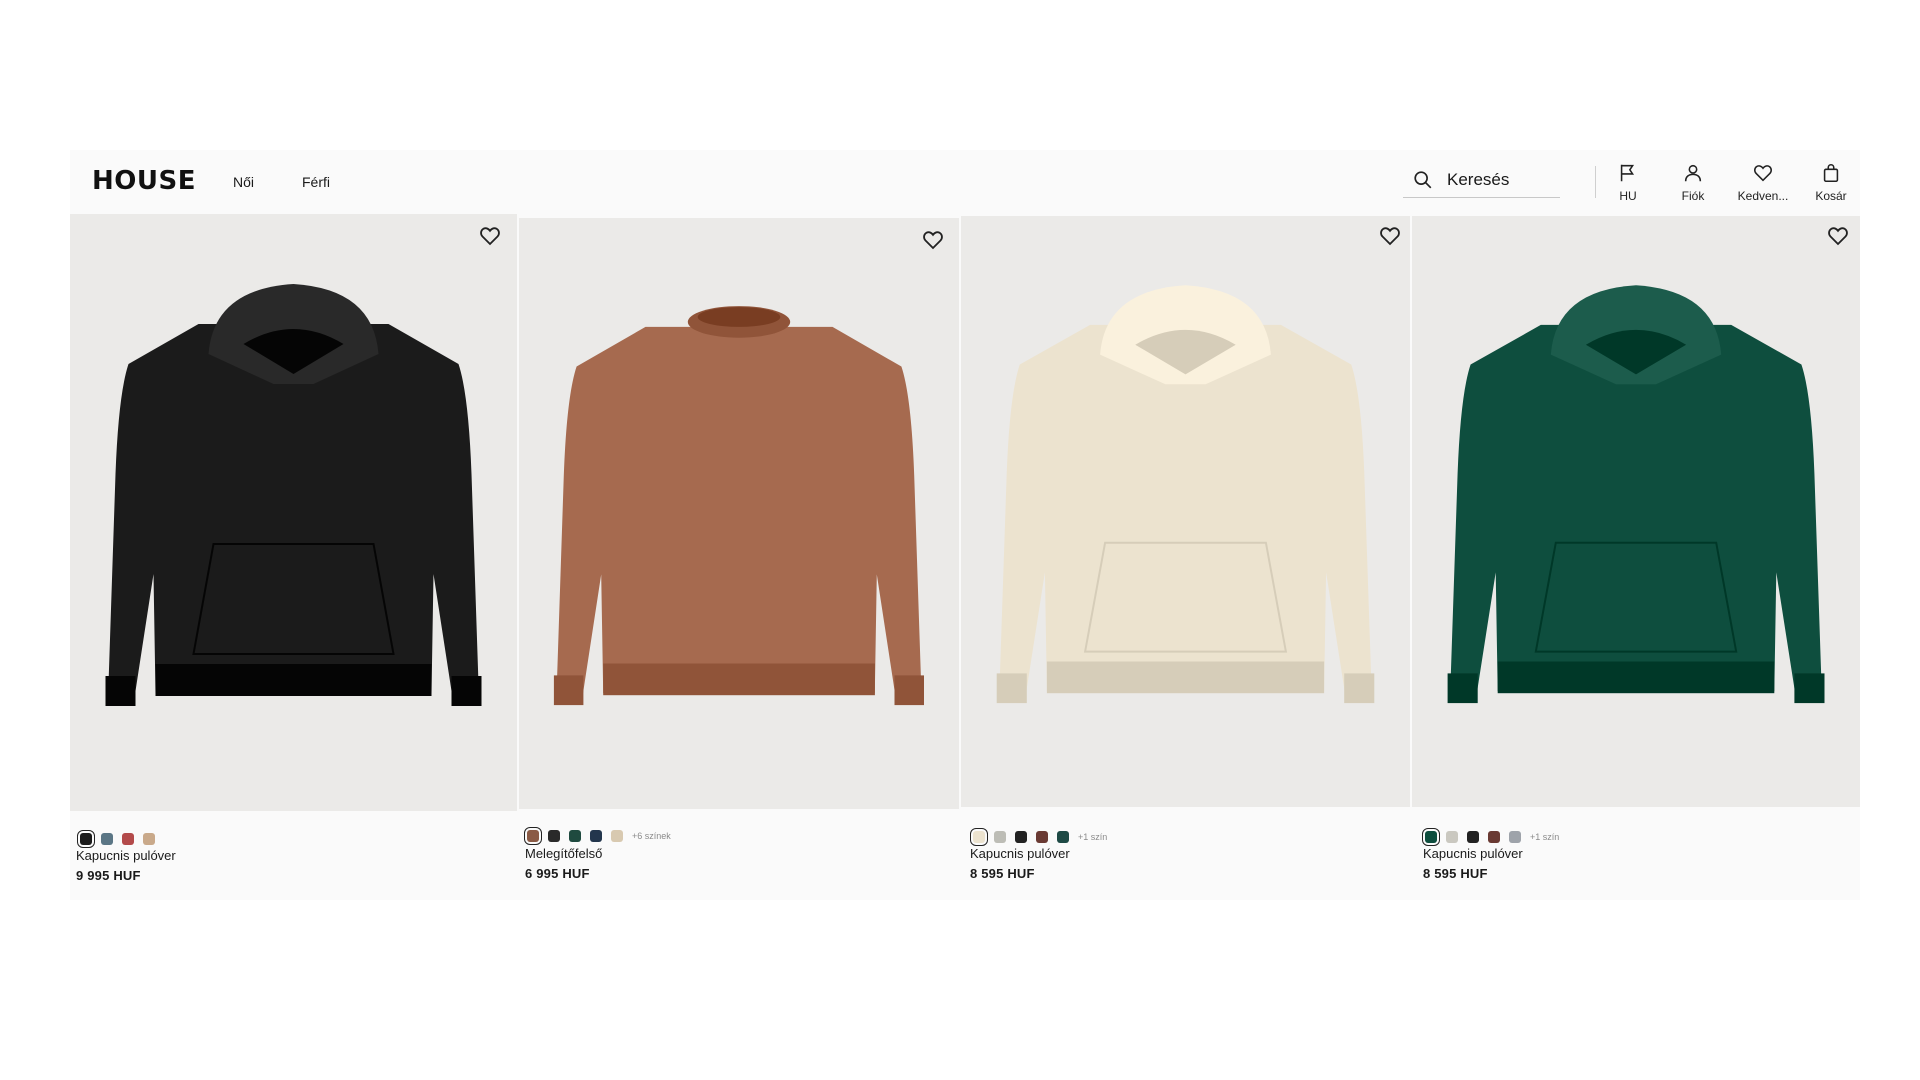 The height and width of the screenshot is (1080, 1920). Describe the element at coordinates (1627, 173) in the screenshot. I see `flag-icon` at that location.